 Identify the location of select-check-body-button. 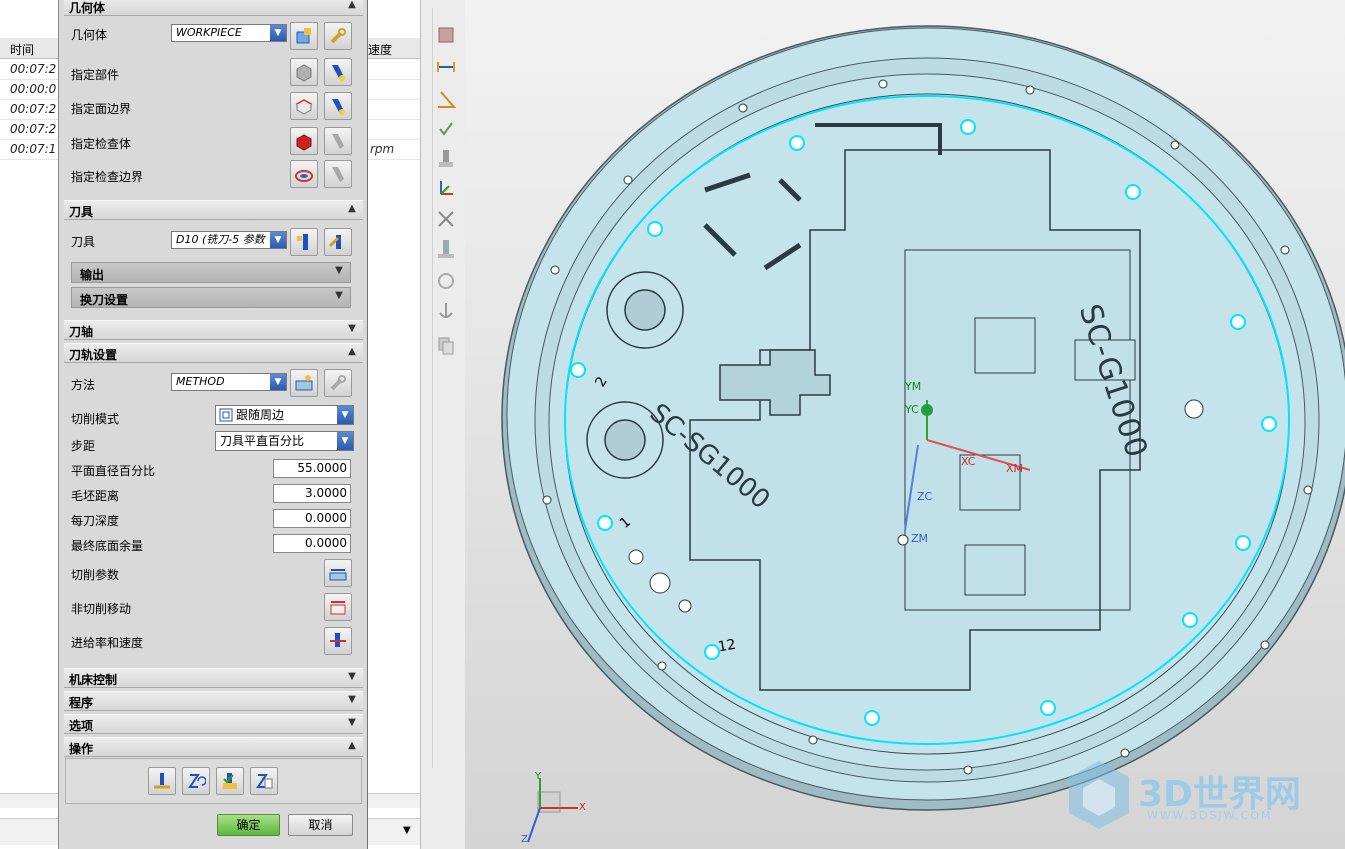
(304, 141).